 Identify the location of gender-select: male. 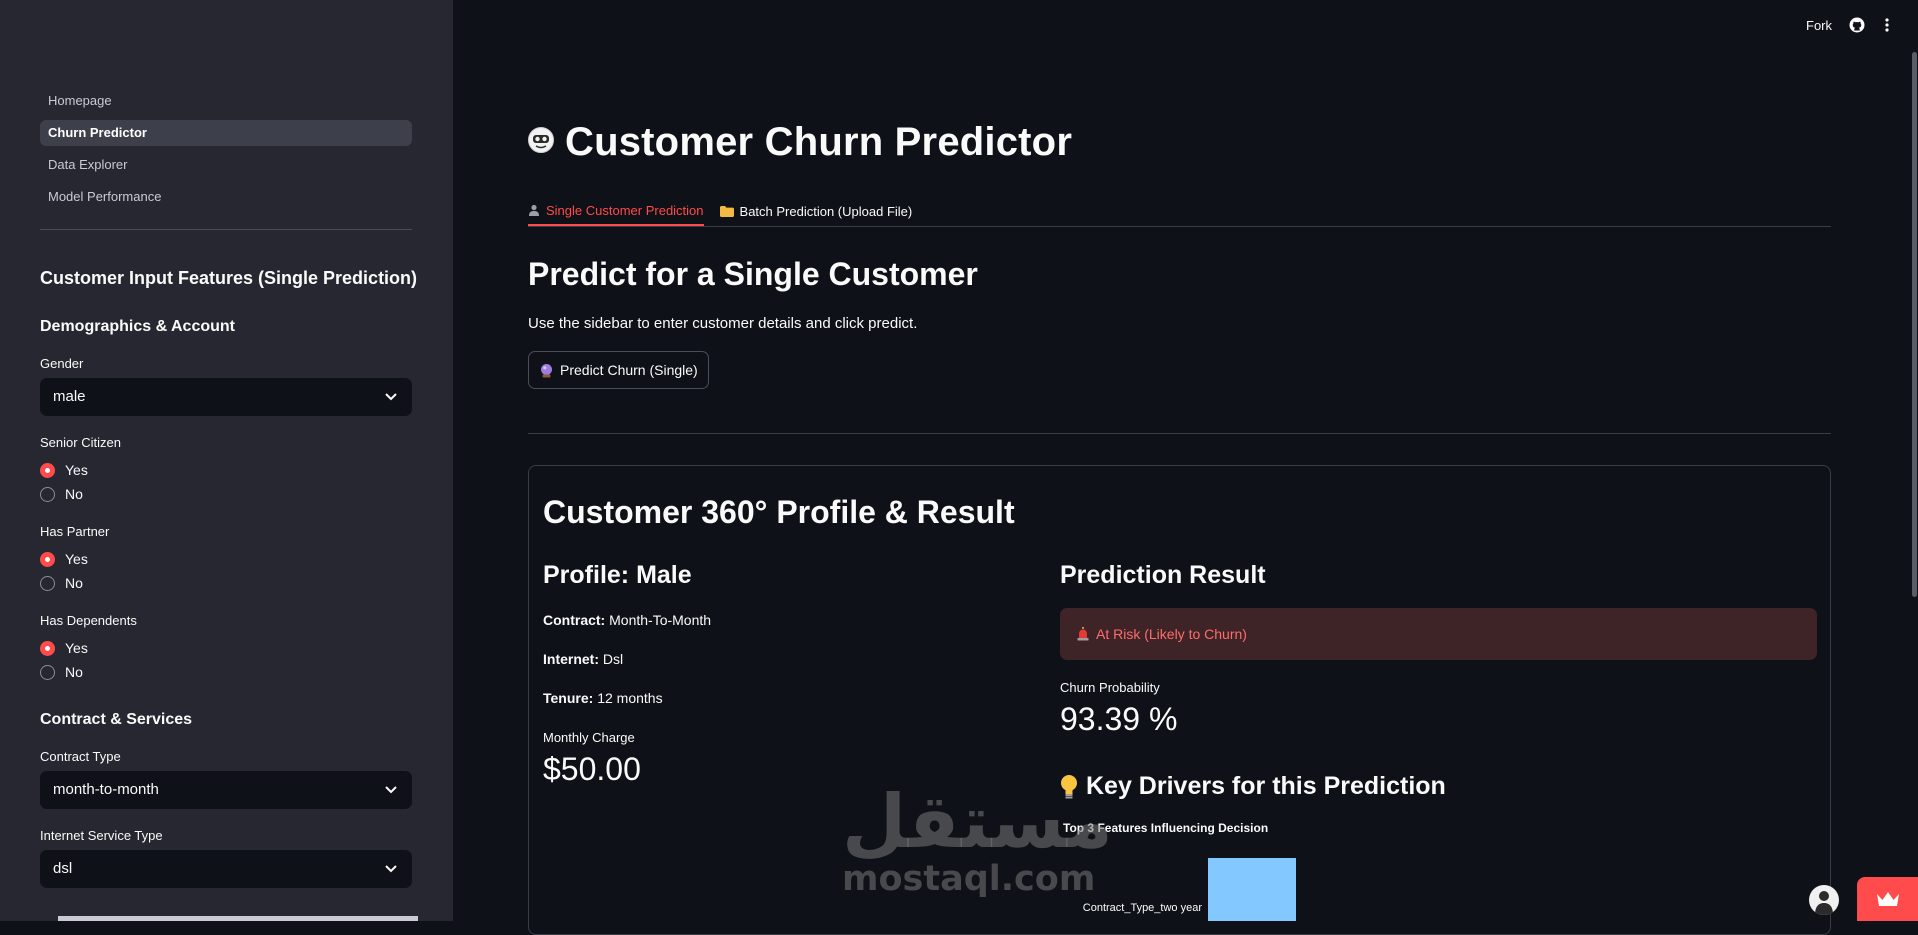
(226, 397).